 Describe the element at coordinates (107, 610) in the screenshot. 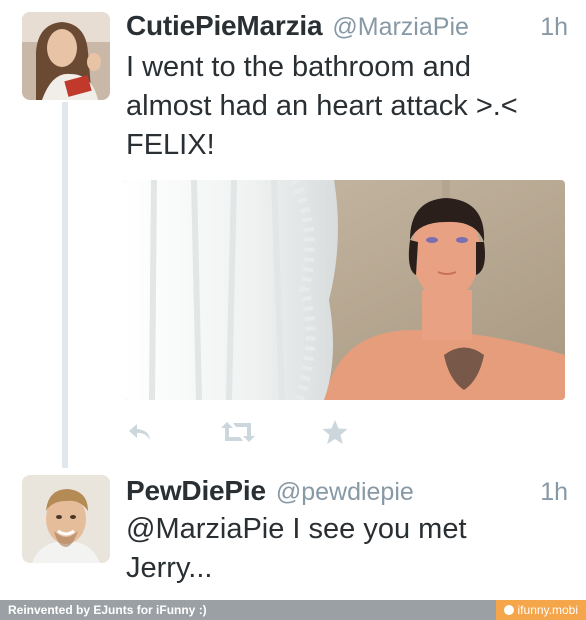

I see `watermark-credit: Reinvented by EJunts for iFunny :)` at that location.